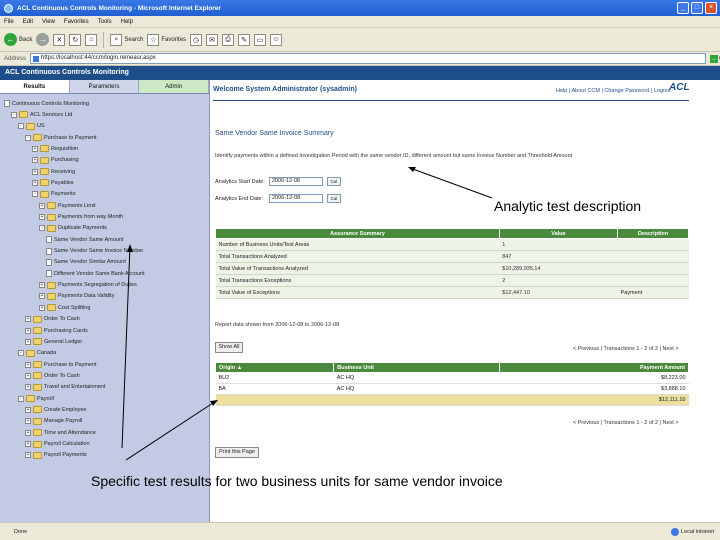 This screenshot has height=540, width=720. Describe the element at coordinates (56, 455) in the screenshot. I see `tree-item: + Payroll Payments` at that location.